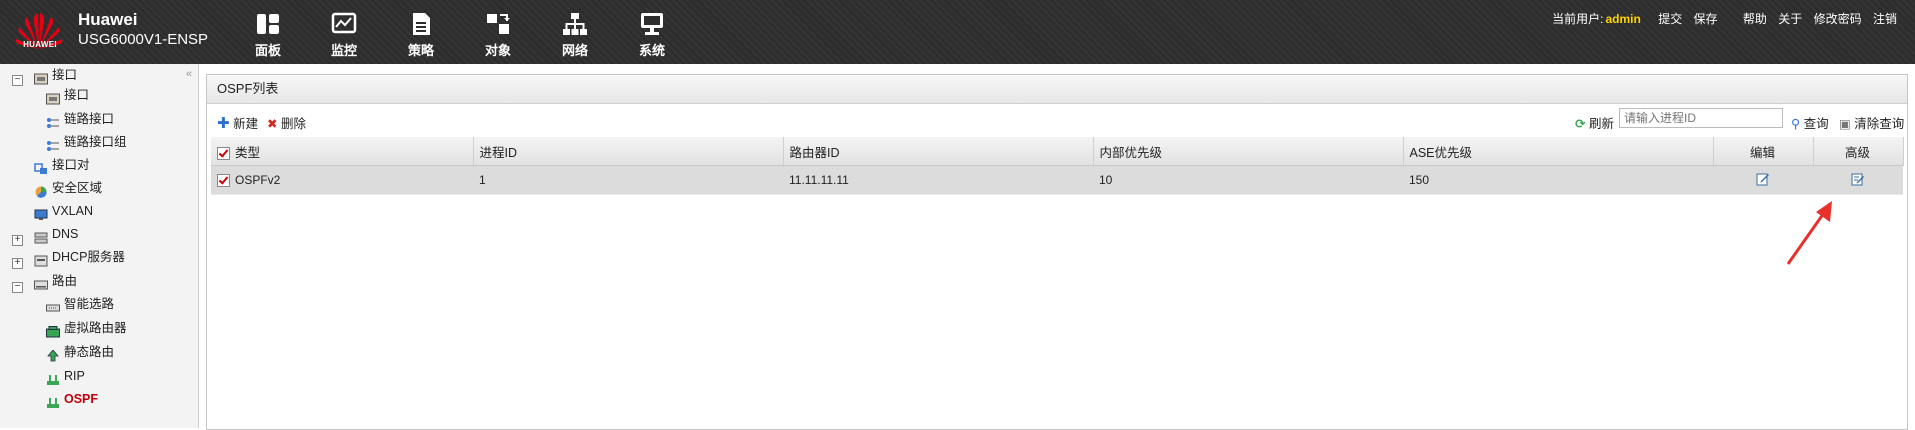 The width and height of the screenshot is (1915, 430). Describe the element at coordinates (498, 24) in the screenshot. I see `object-icon` at that location.